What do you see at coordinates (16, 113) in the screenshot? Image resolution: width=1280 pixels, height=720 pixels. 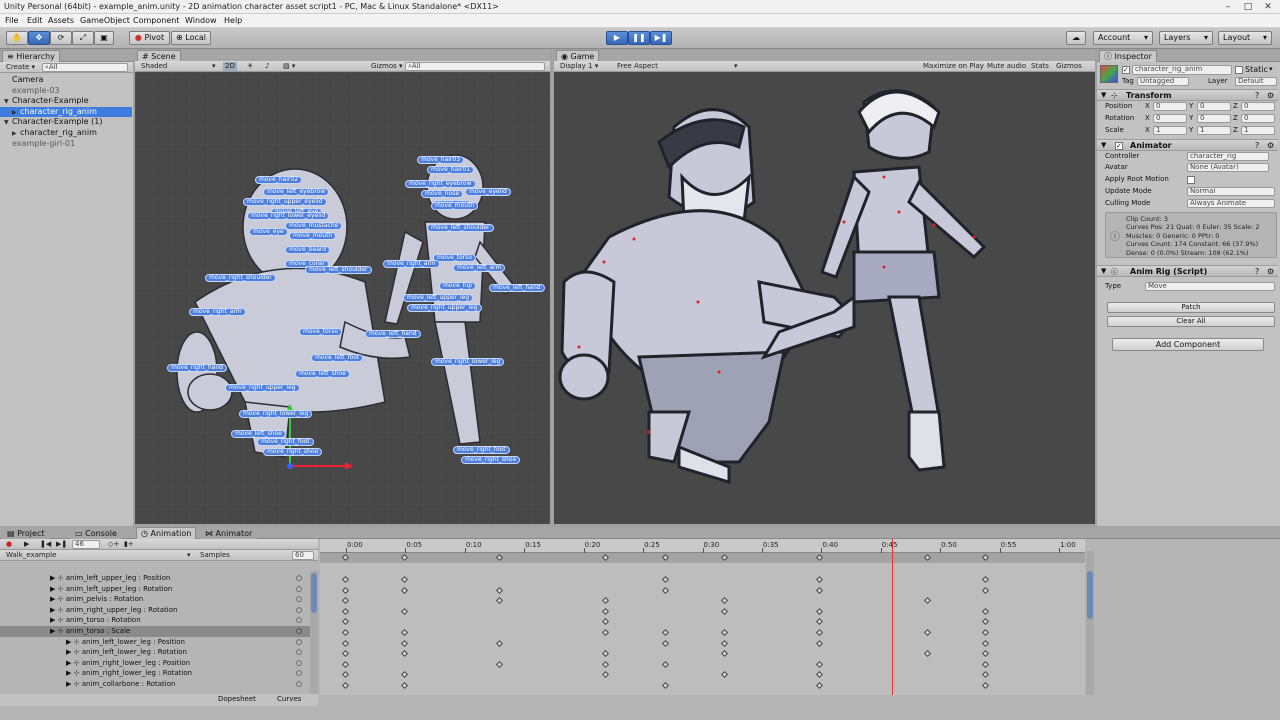 I see `disclosure-arrow-icon: ▶` at bounding box center [16, 113].